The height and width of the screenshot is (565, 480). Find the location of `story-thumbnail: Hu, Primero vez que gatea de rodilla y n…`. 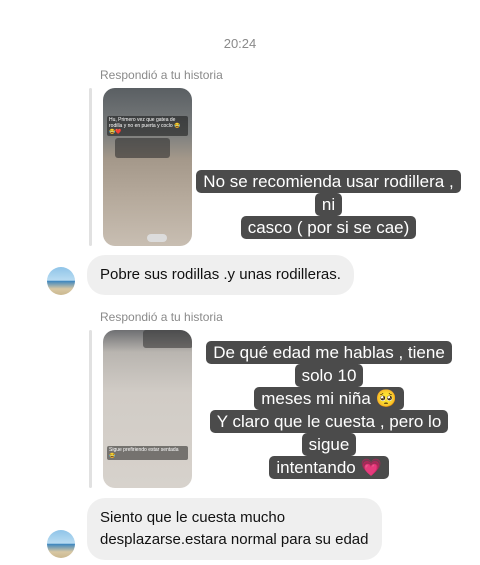

story-thumbnail: Hu, Primero vez que gatea de rodilla y n… is located at coordinates (147, 167).